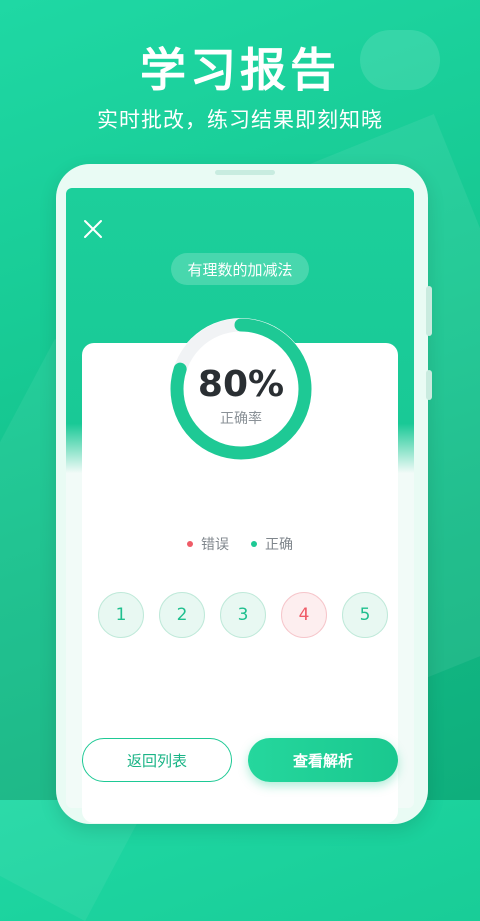 Image resolution: width=480 pixels, height=921 pixels. What do you see at coordinates (245, 172) in the screenshot?
I see `phone-speaker` at bounding box center [245, 172].